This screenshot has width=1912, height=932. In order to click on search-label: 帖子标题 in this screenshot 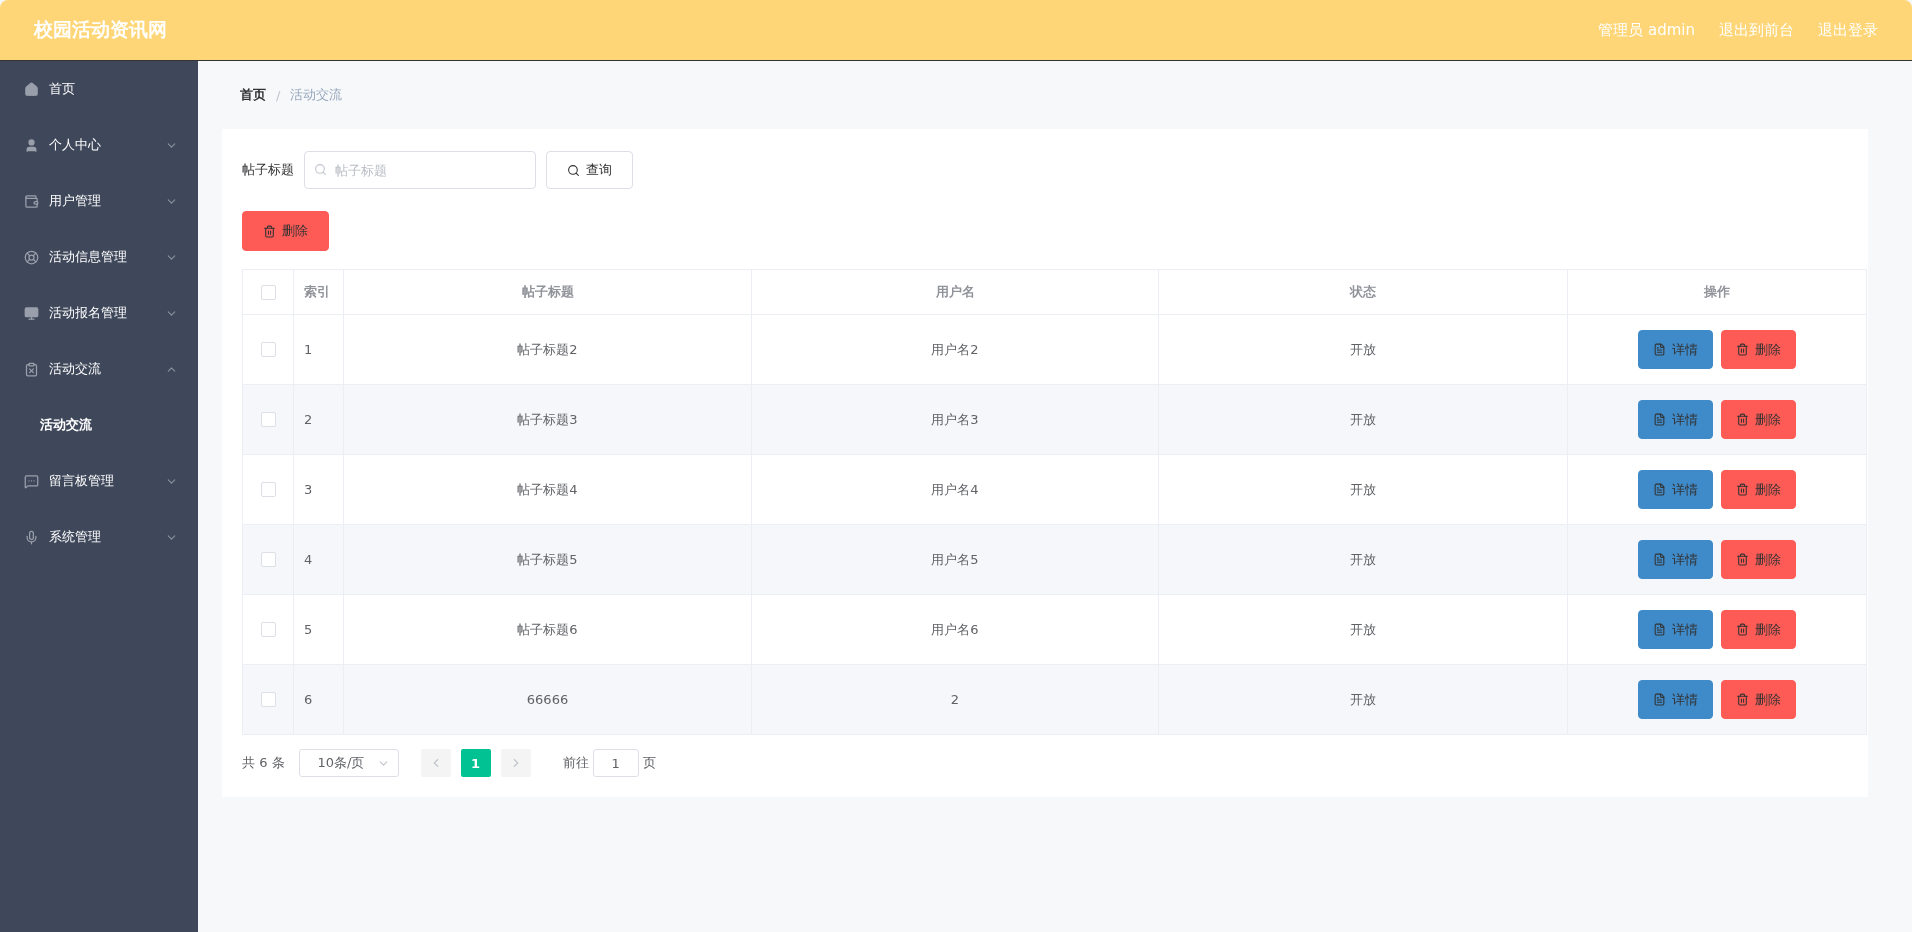, I will do `click(268, 170)`.